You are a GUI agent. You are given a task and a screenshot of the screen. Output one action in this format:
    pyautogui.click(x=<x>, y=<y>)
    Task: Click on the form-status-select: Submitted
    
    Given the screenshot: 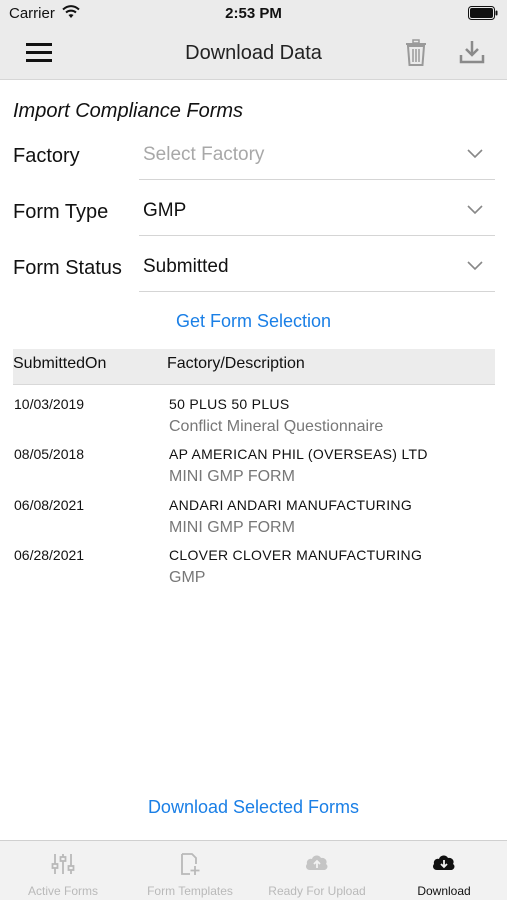 What is the action you would take?
    pyautogui.click(x=186, y=267)
    